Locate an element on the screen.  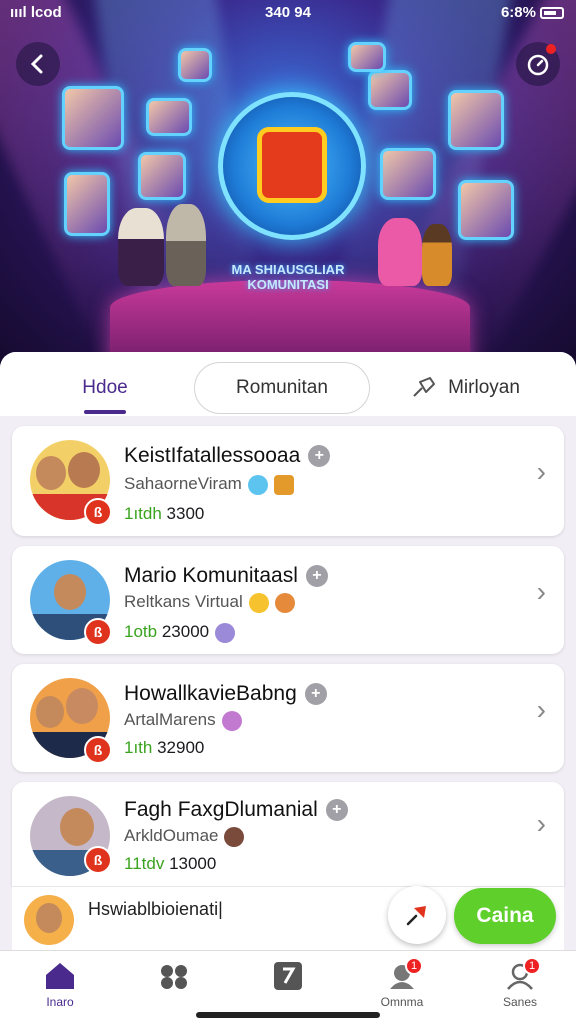
nav-home: Inaro is located at coordinates (60, 985).